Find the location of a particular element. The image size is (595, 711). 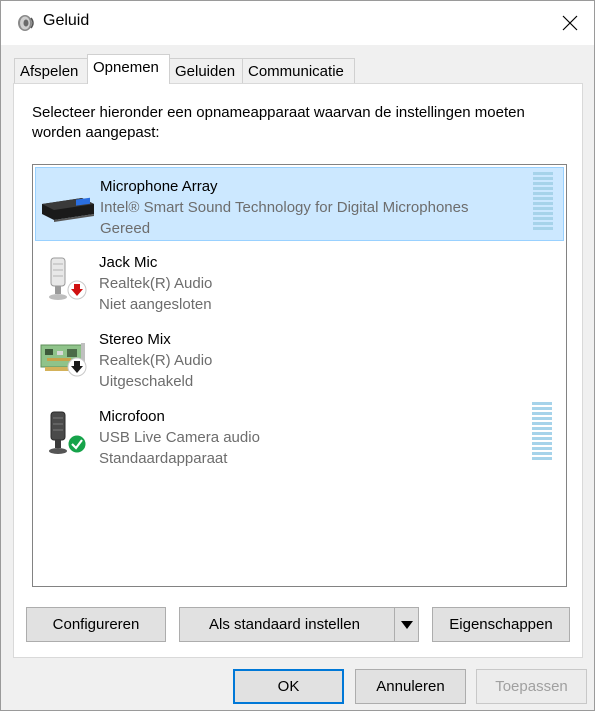

apply-button: Toepassen is located at coordinates (531, 686).